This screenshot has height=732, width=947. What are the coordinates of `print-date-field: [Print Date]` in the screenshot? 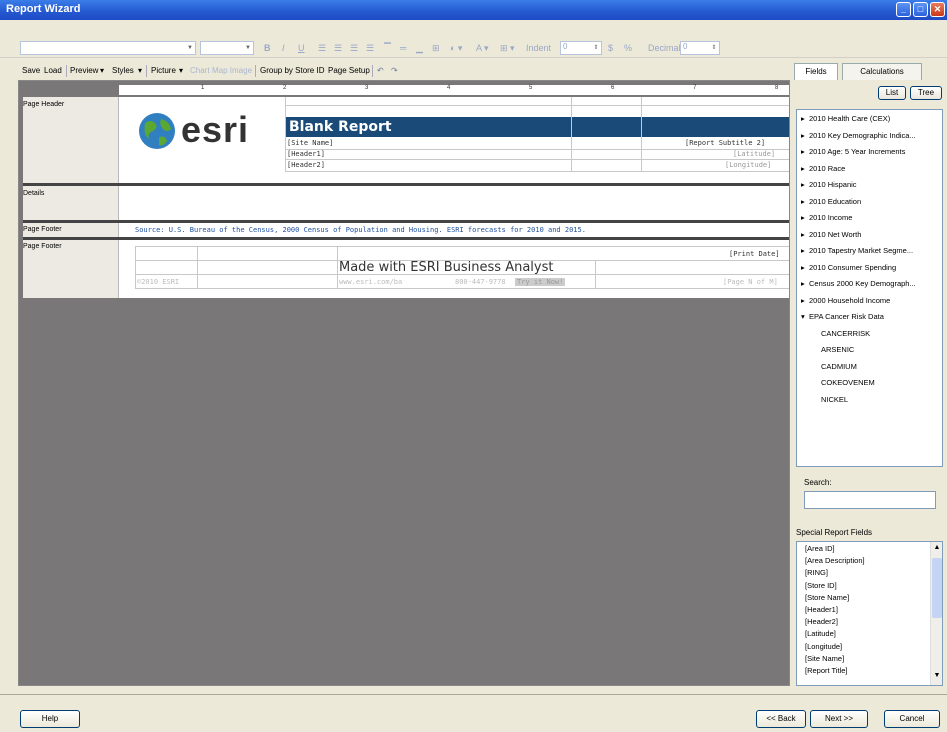 It's located at (754, 254).